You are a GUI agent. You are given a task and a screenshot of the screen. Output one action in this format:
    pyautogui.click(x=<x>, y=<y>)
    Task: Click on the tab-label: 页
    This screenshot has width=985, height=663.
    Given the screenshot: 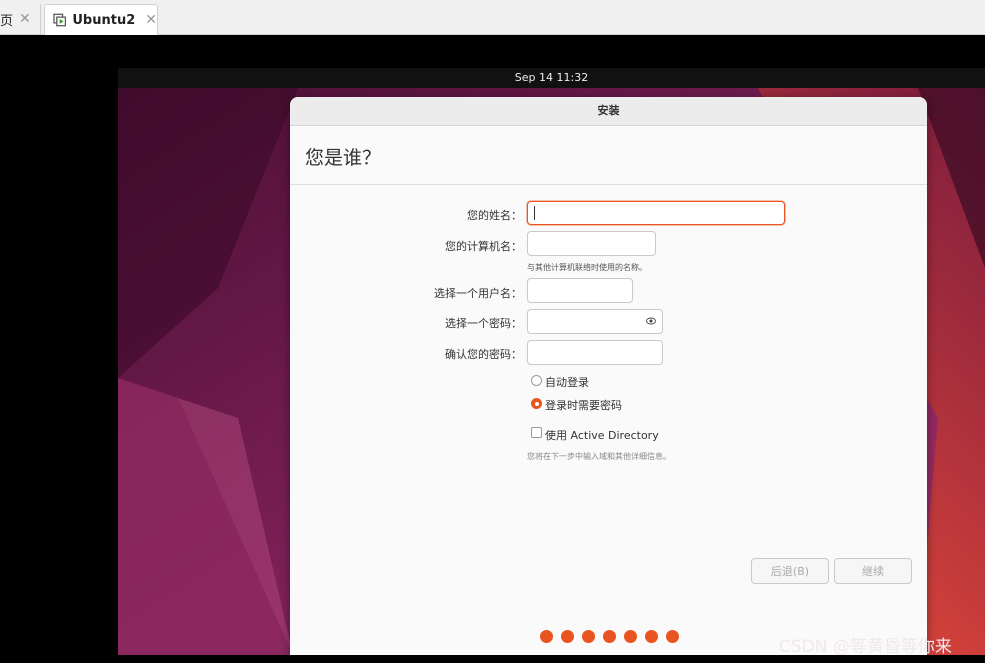 What is the action you would take?
    pyautogui.click(x=7, y=21)
    